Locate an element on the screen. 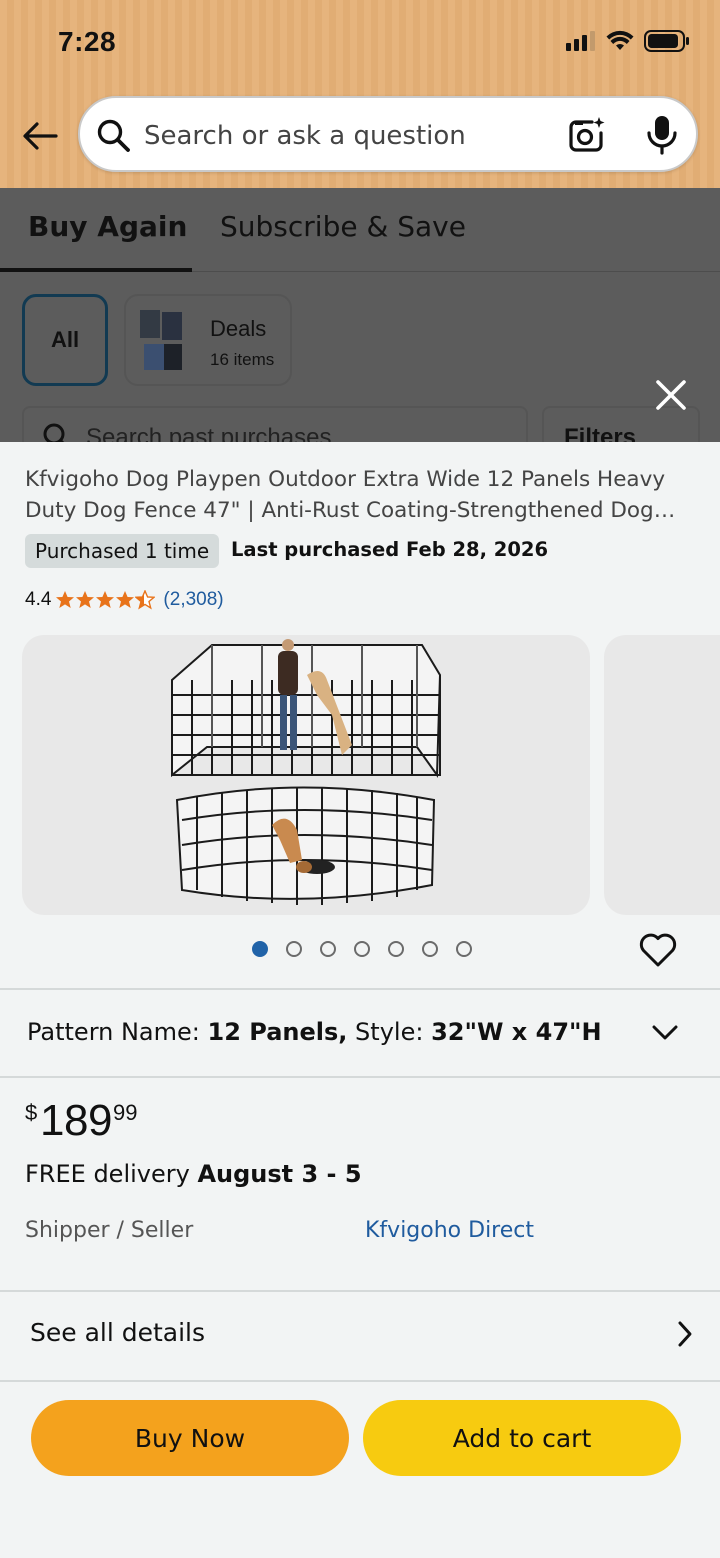  see-all-details-label: See all details is located at coordinates (118, 1332).